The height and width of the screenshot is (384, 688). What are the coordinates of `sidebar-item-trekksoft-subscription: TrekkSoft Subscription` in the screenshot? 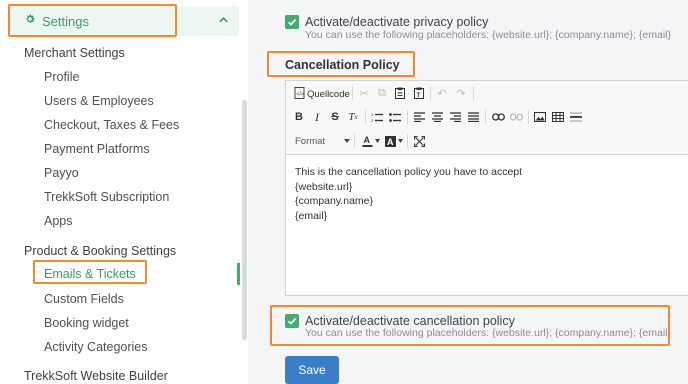 It's located at (106, 197).